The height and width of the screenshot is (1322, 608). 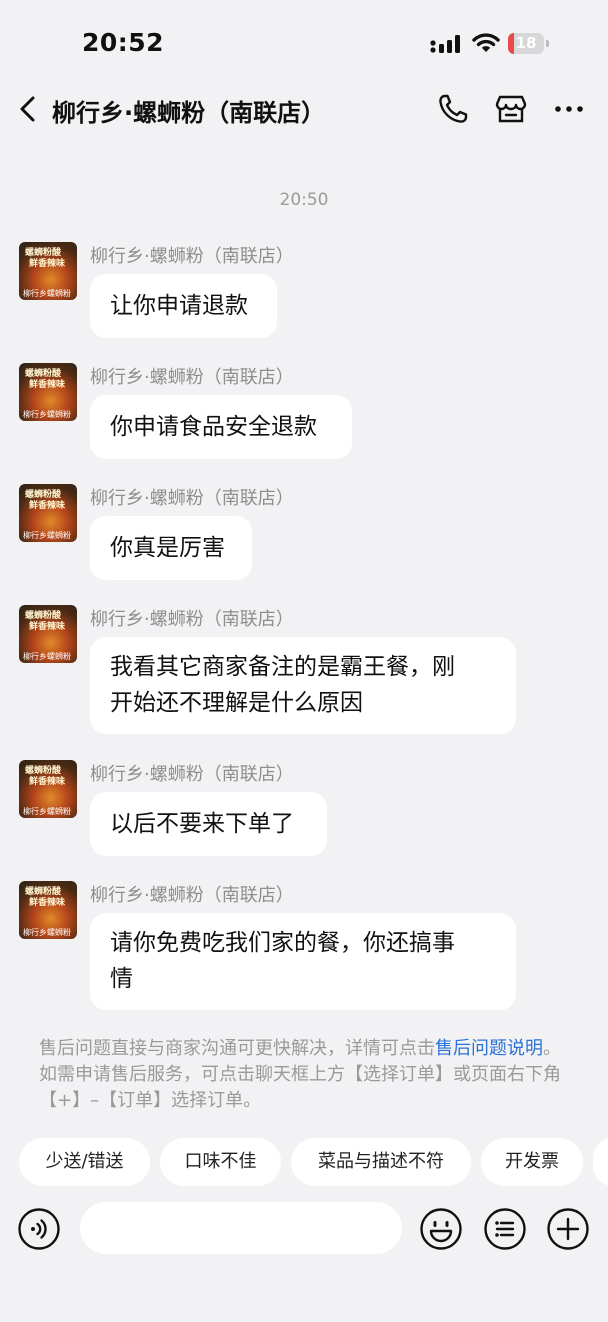 What do you see at coordinates (84, 1162) in the screenshot?
I see `quick-reply-chip: 少送/错送` at bounding box center [84, 1162].